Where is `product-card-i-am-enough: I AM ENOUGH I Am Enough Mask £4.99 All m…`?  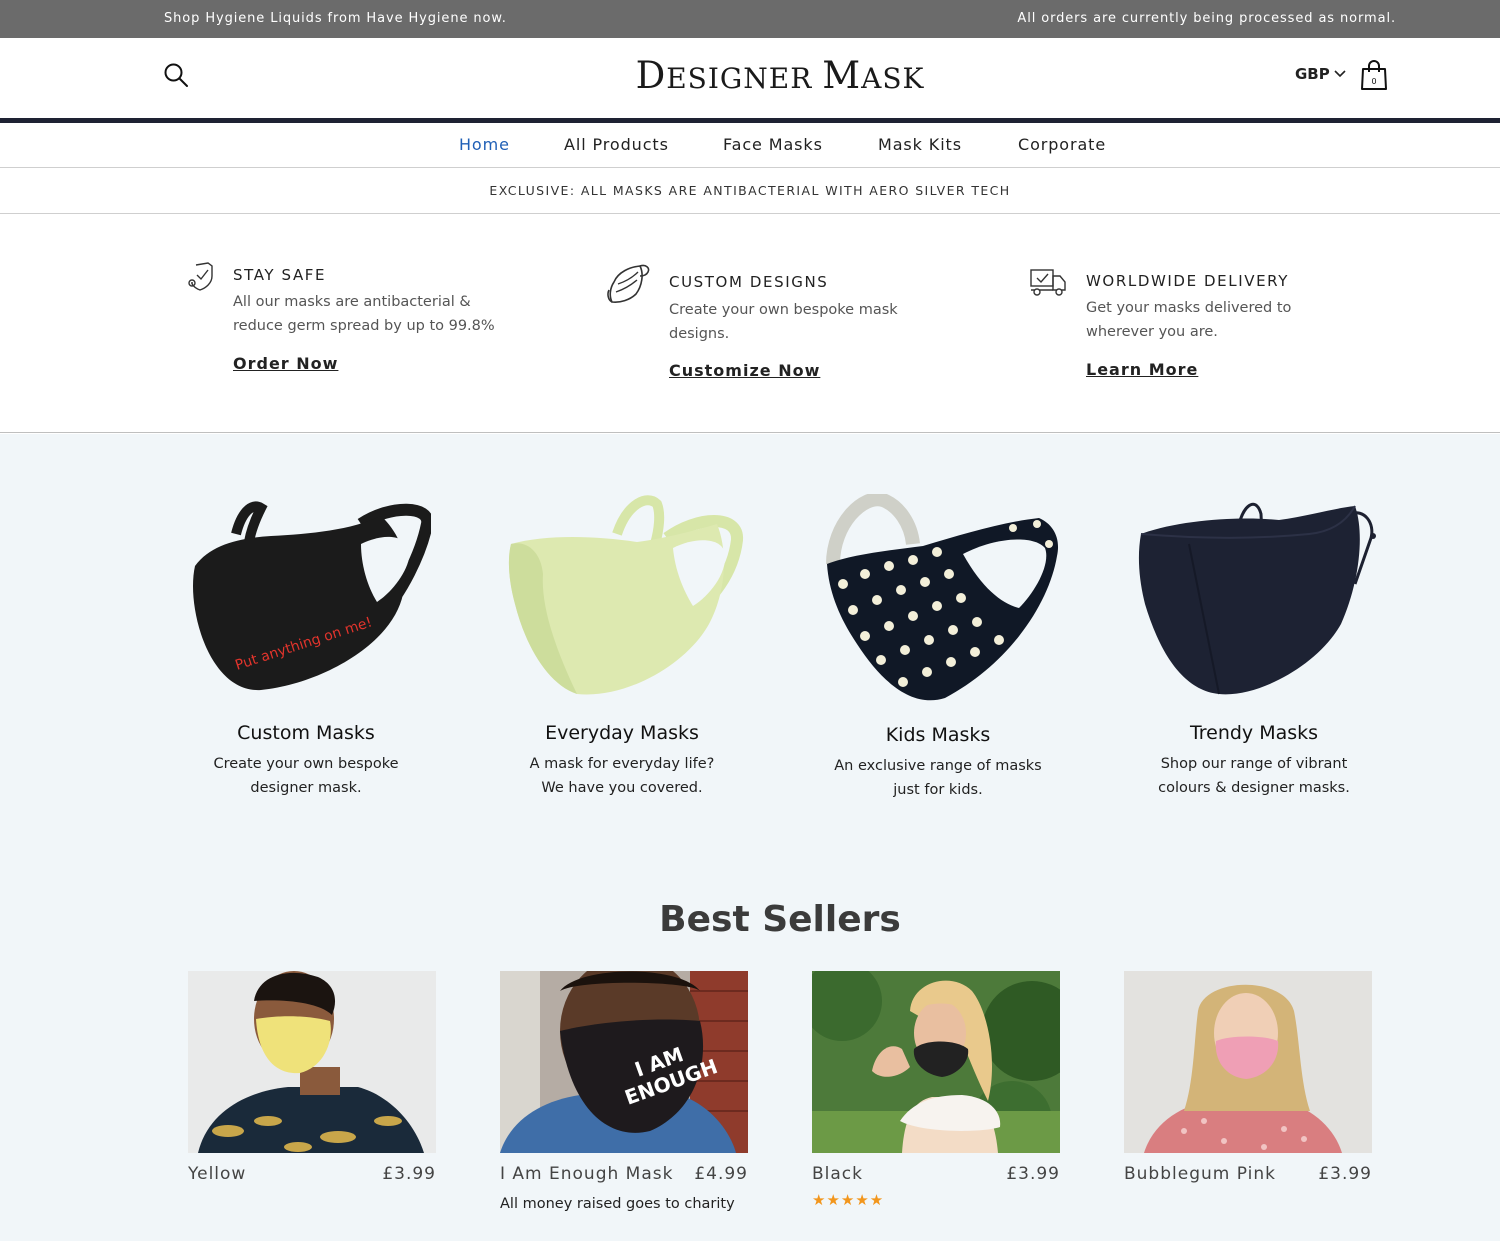 product-card-i-am-enough: I AM ENOUGH I Am Enough Mask £4.99 All m… is located at coordinates (624, 1091).